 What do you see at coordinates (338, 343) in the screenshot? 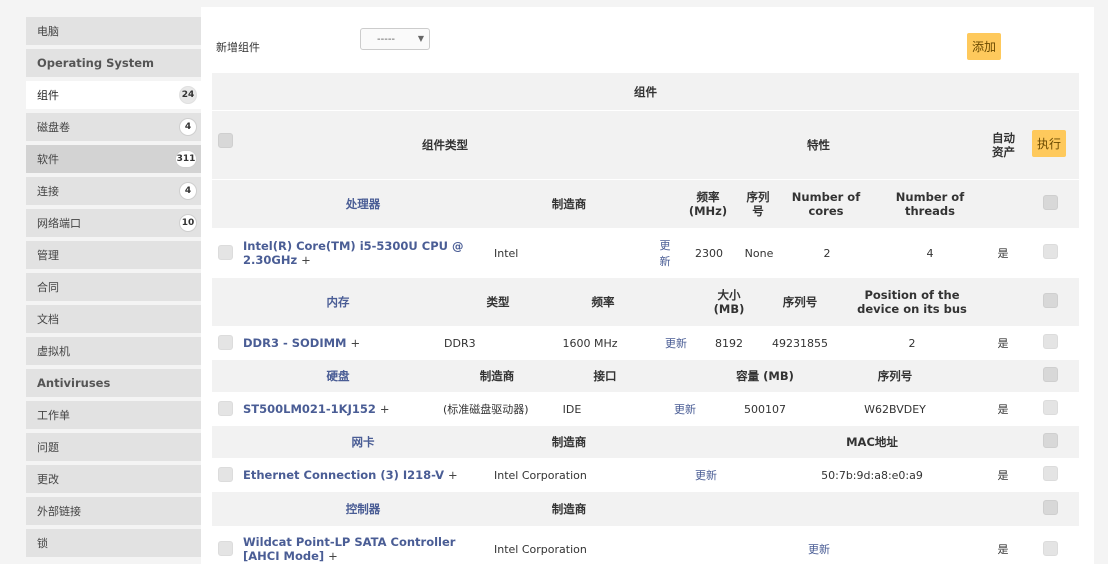
I see `component-name: DDR3 - SODIMM +` at bounding box center [338, 343].